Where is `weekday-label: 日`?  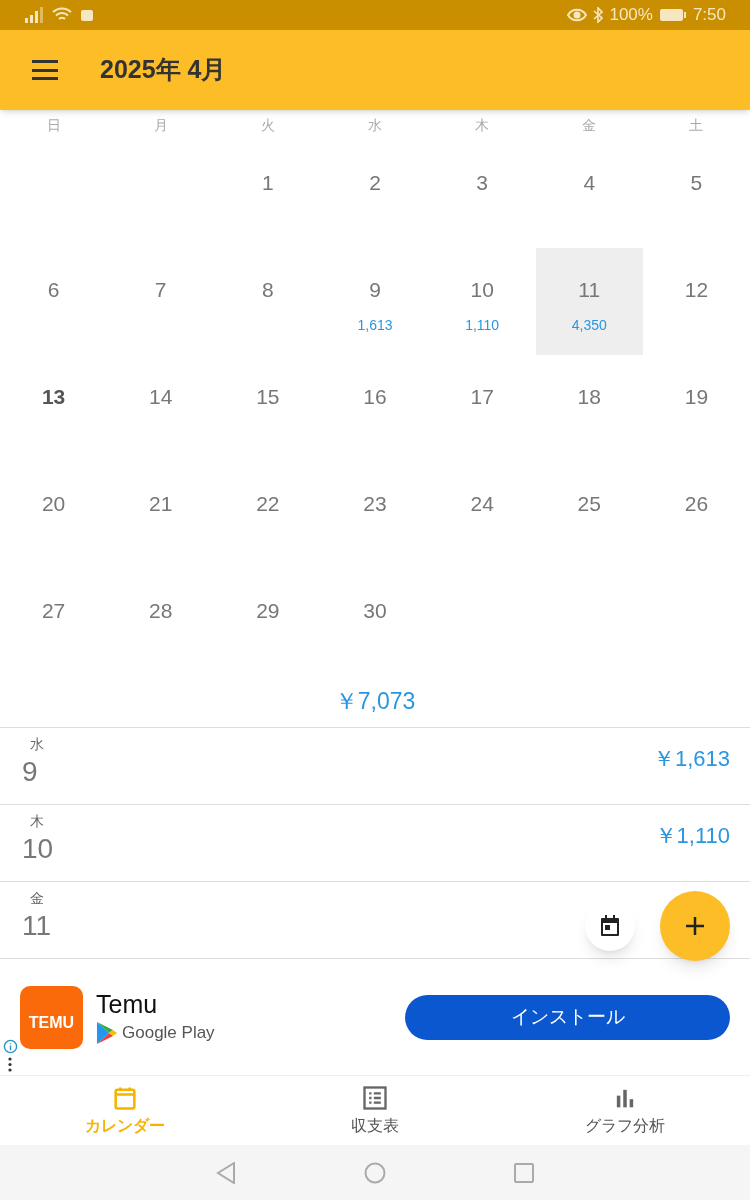 weekday-label: 日 is located at coordinates (53, 125).